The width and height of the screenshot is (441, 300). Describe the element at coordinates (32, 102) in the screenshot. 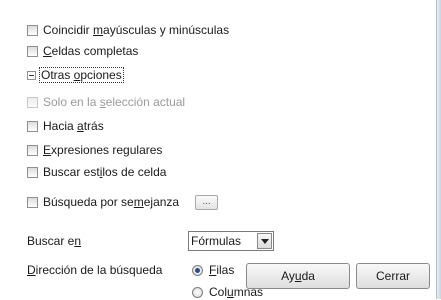

I see `current-selection-box` at that location.